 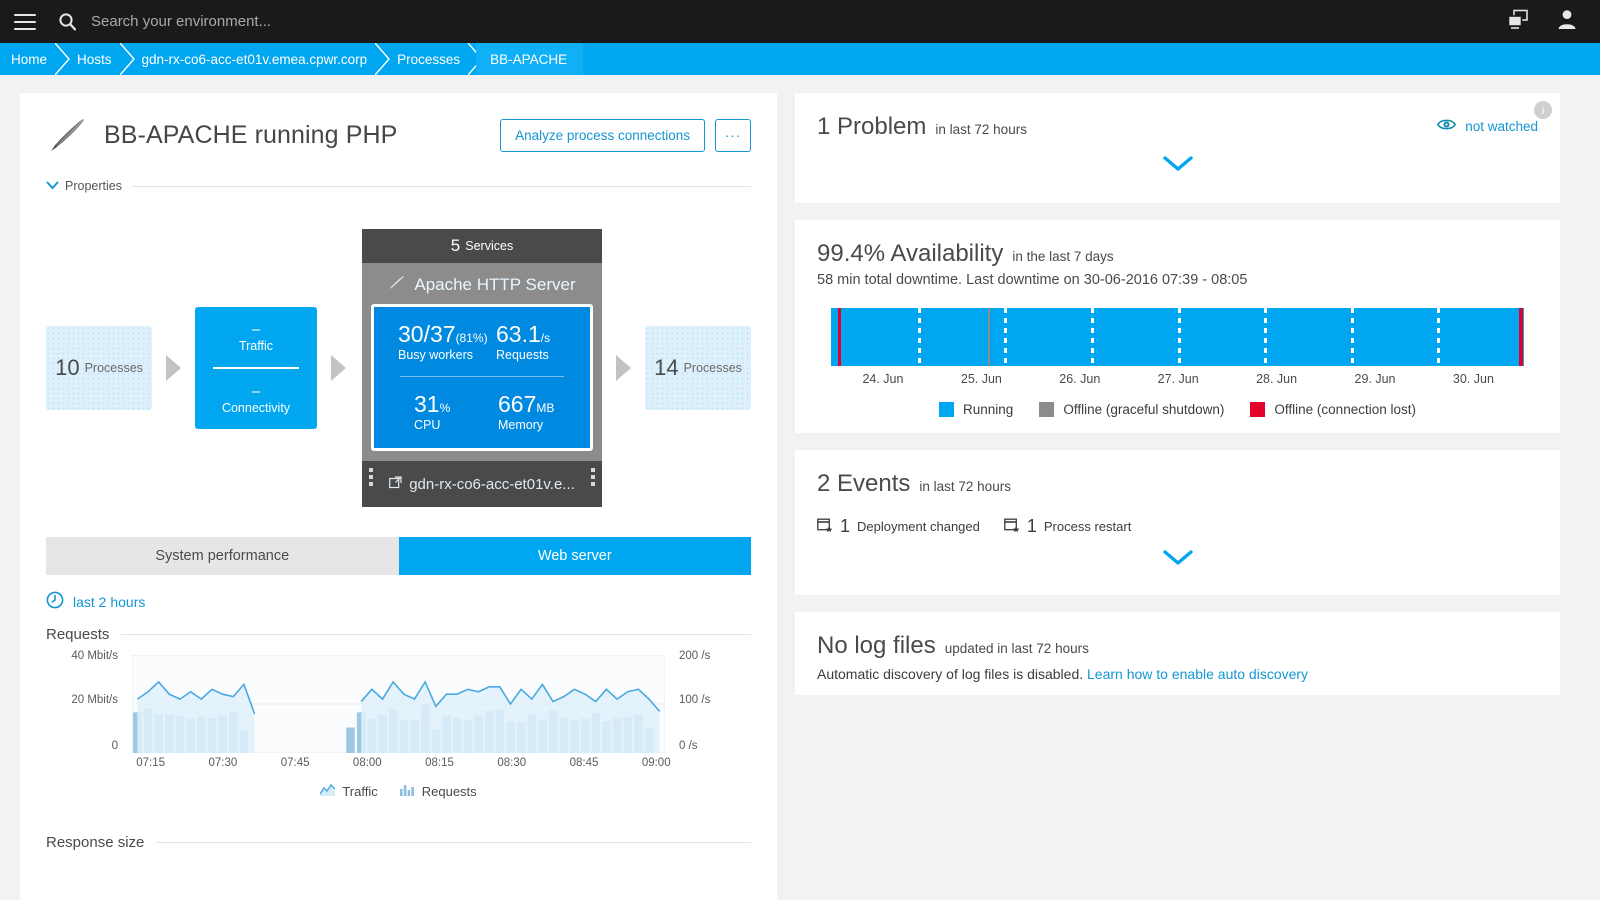 What do you see at coordinates (898, 526) in the screenshot?
I see `event-deployment-changed: 1 Deployment changed` at bounding box center [898, 526].